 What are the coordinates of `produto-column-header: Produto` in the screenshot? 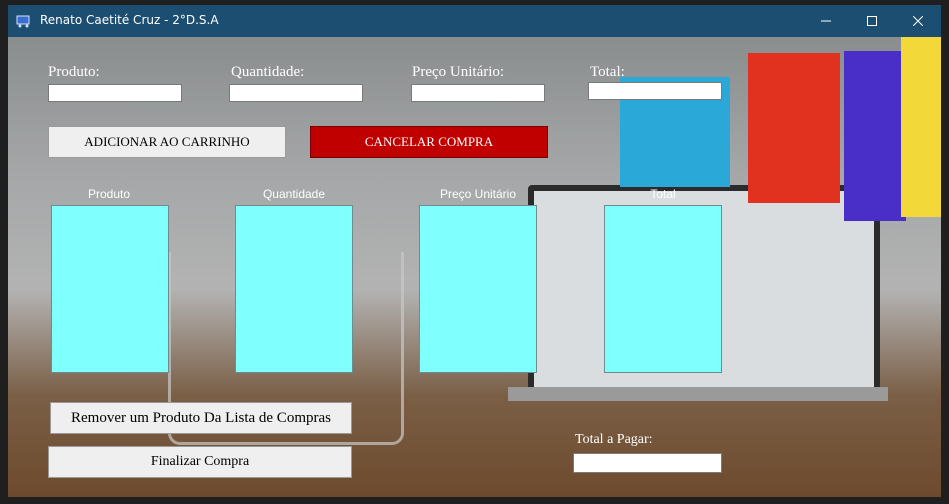 It's located at (109, 194).